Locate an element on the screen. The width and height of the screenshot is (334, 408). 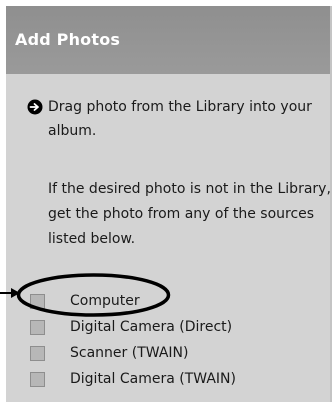
source-item-digital-camera-twain: Digital Camera (TWAIN) is located at coordinates (179, 379).